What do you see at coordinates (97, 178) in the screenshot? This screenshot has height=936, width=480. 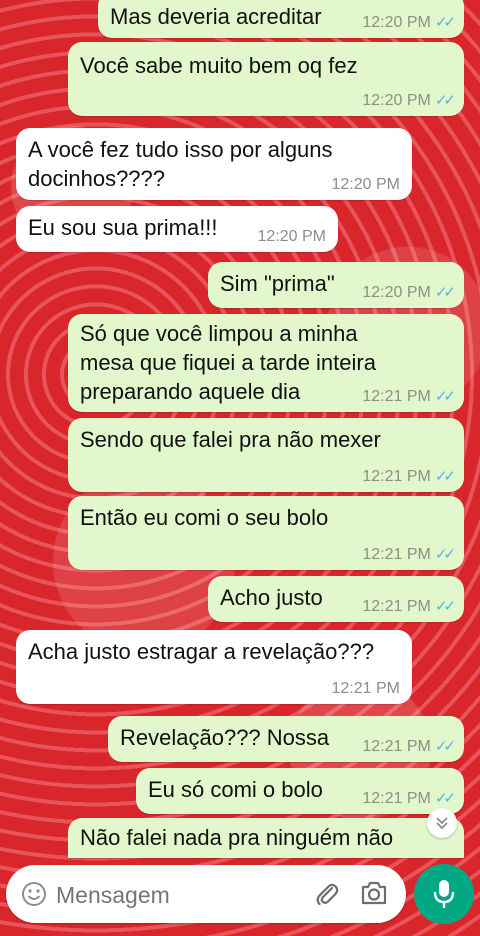 I see `message-line: docinhos????` at bounding box center [97, 178].